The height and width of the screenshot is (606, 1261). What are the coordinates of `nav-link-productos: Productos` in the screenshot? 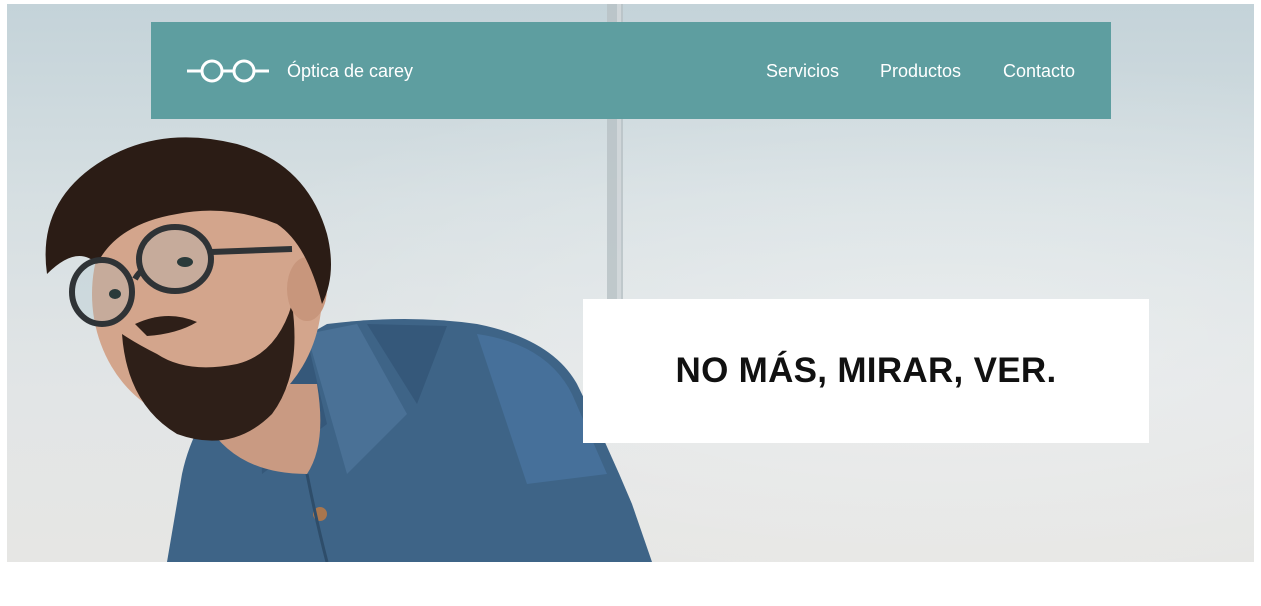 It's located at (920, 71).